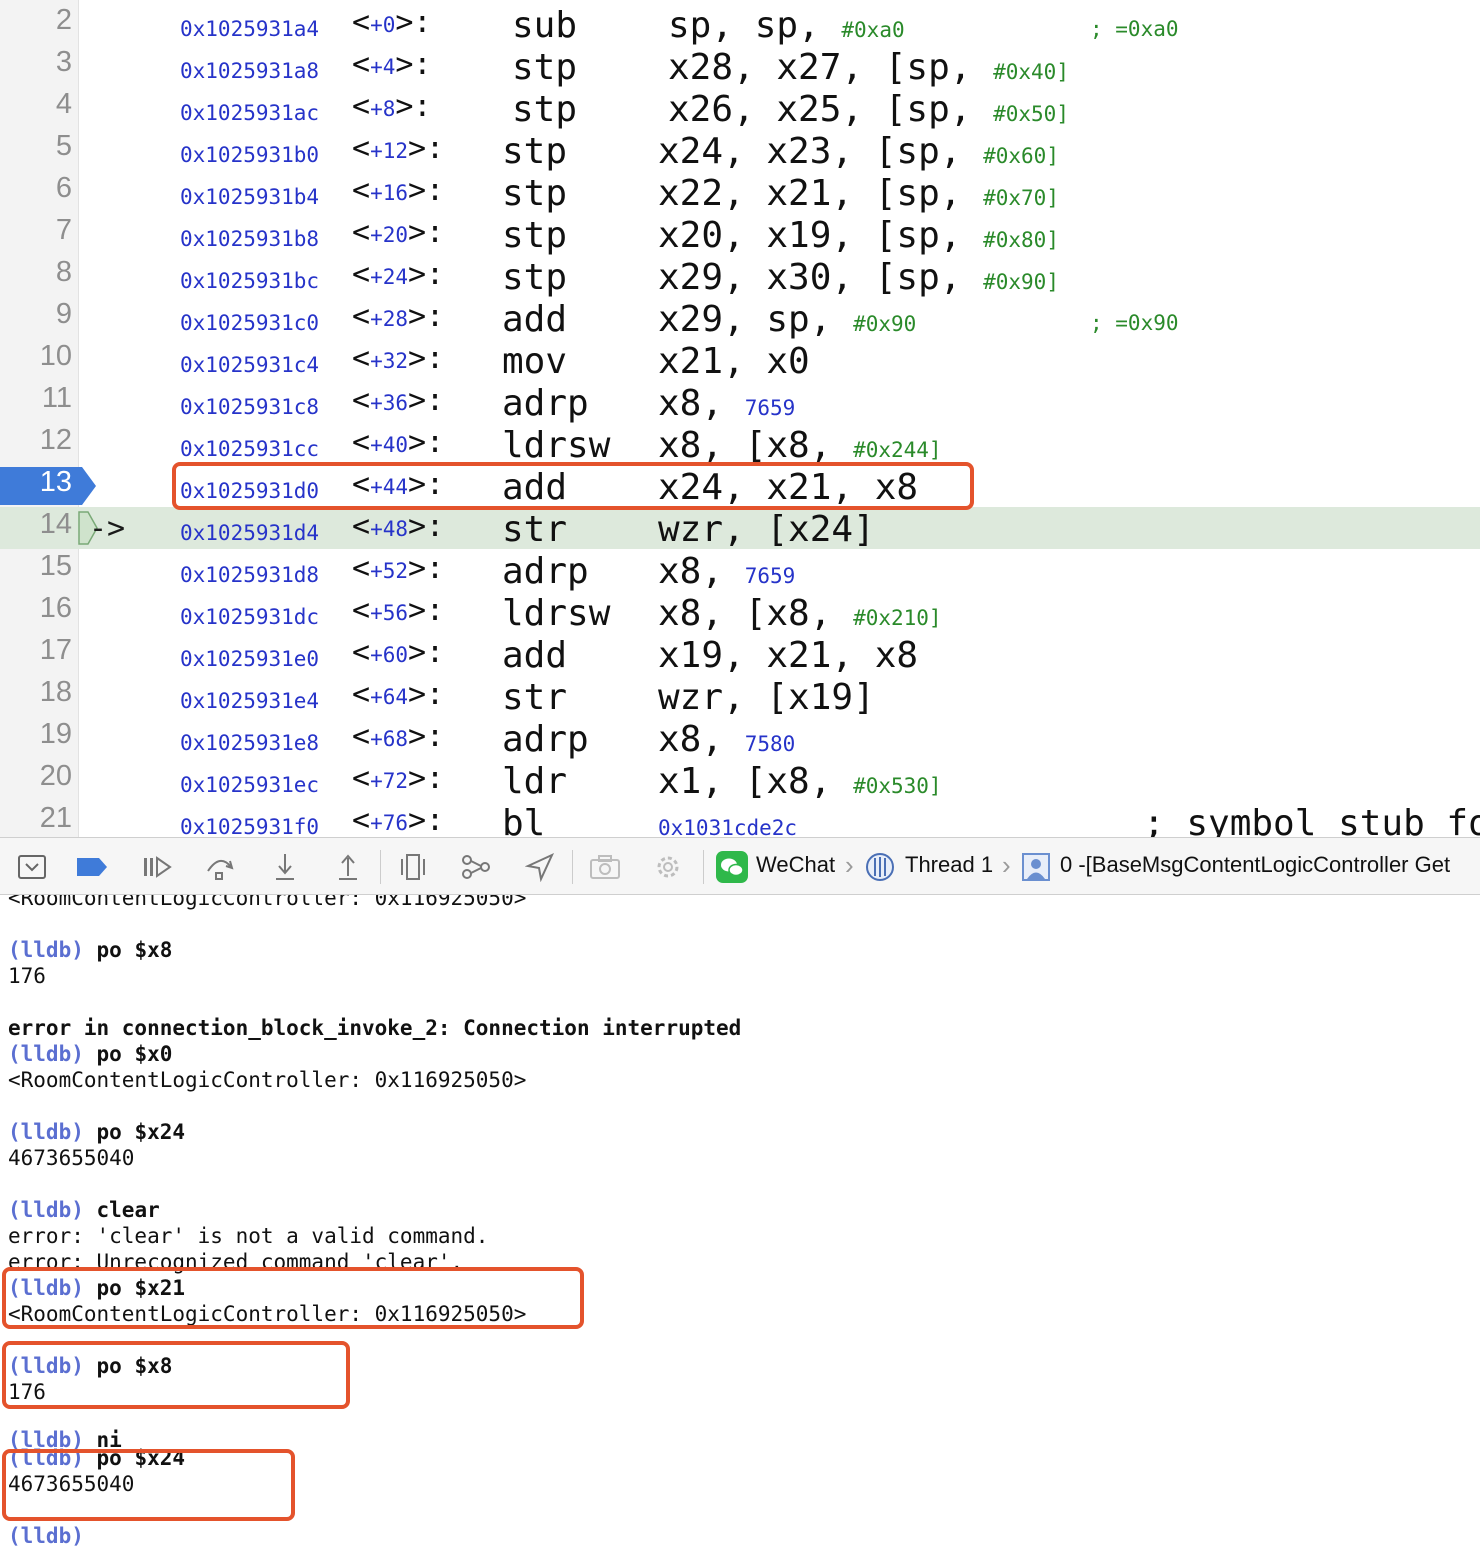 This screenshot has width=1480, height=1568. Describe the element at coordinates (766, 529) in the screenshot. I see `operand-text: wzr, [x24]` at that location.